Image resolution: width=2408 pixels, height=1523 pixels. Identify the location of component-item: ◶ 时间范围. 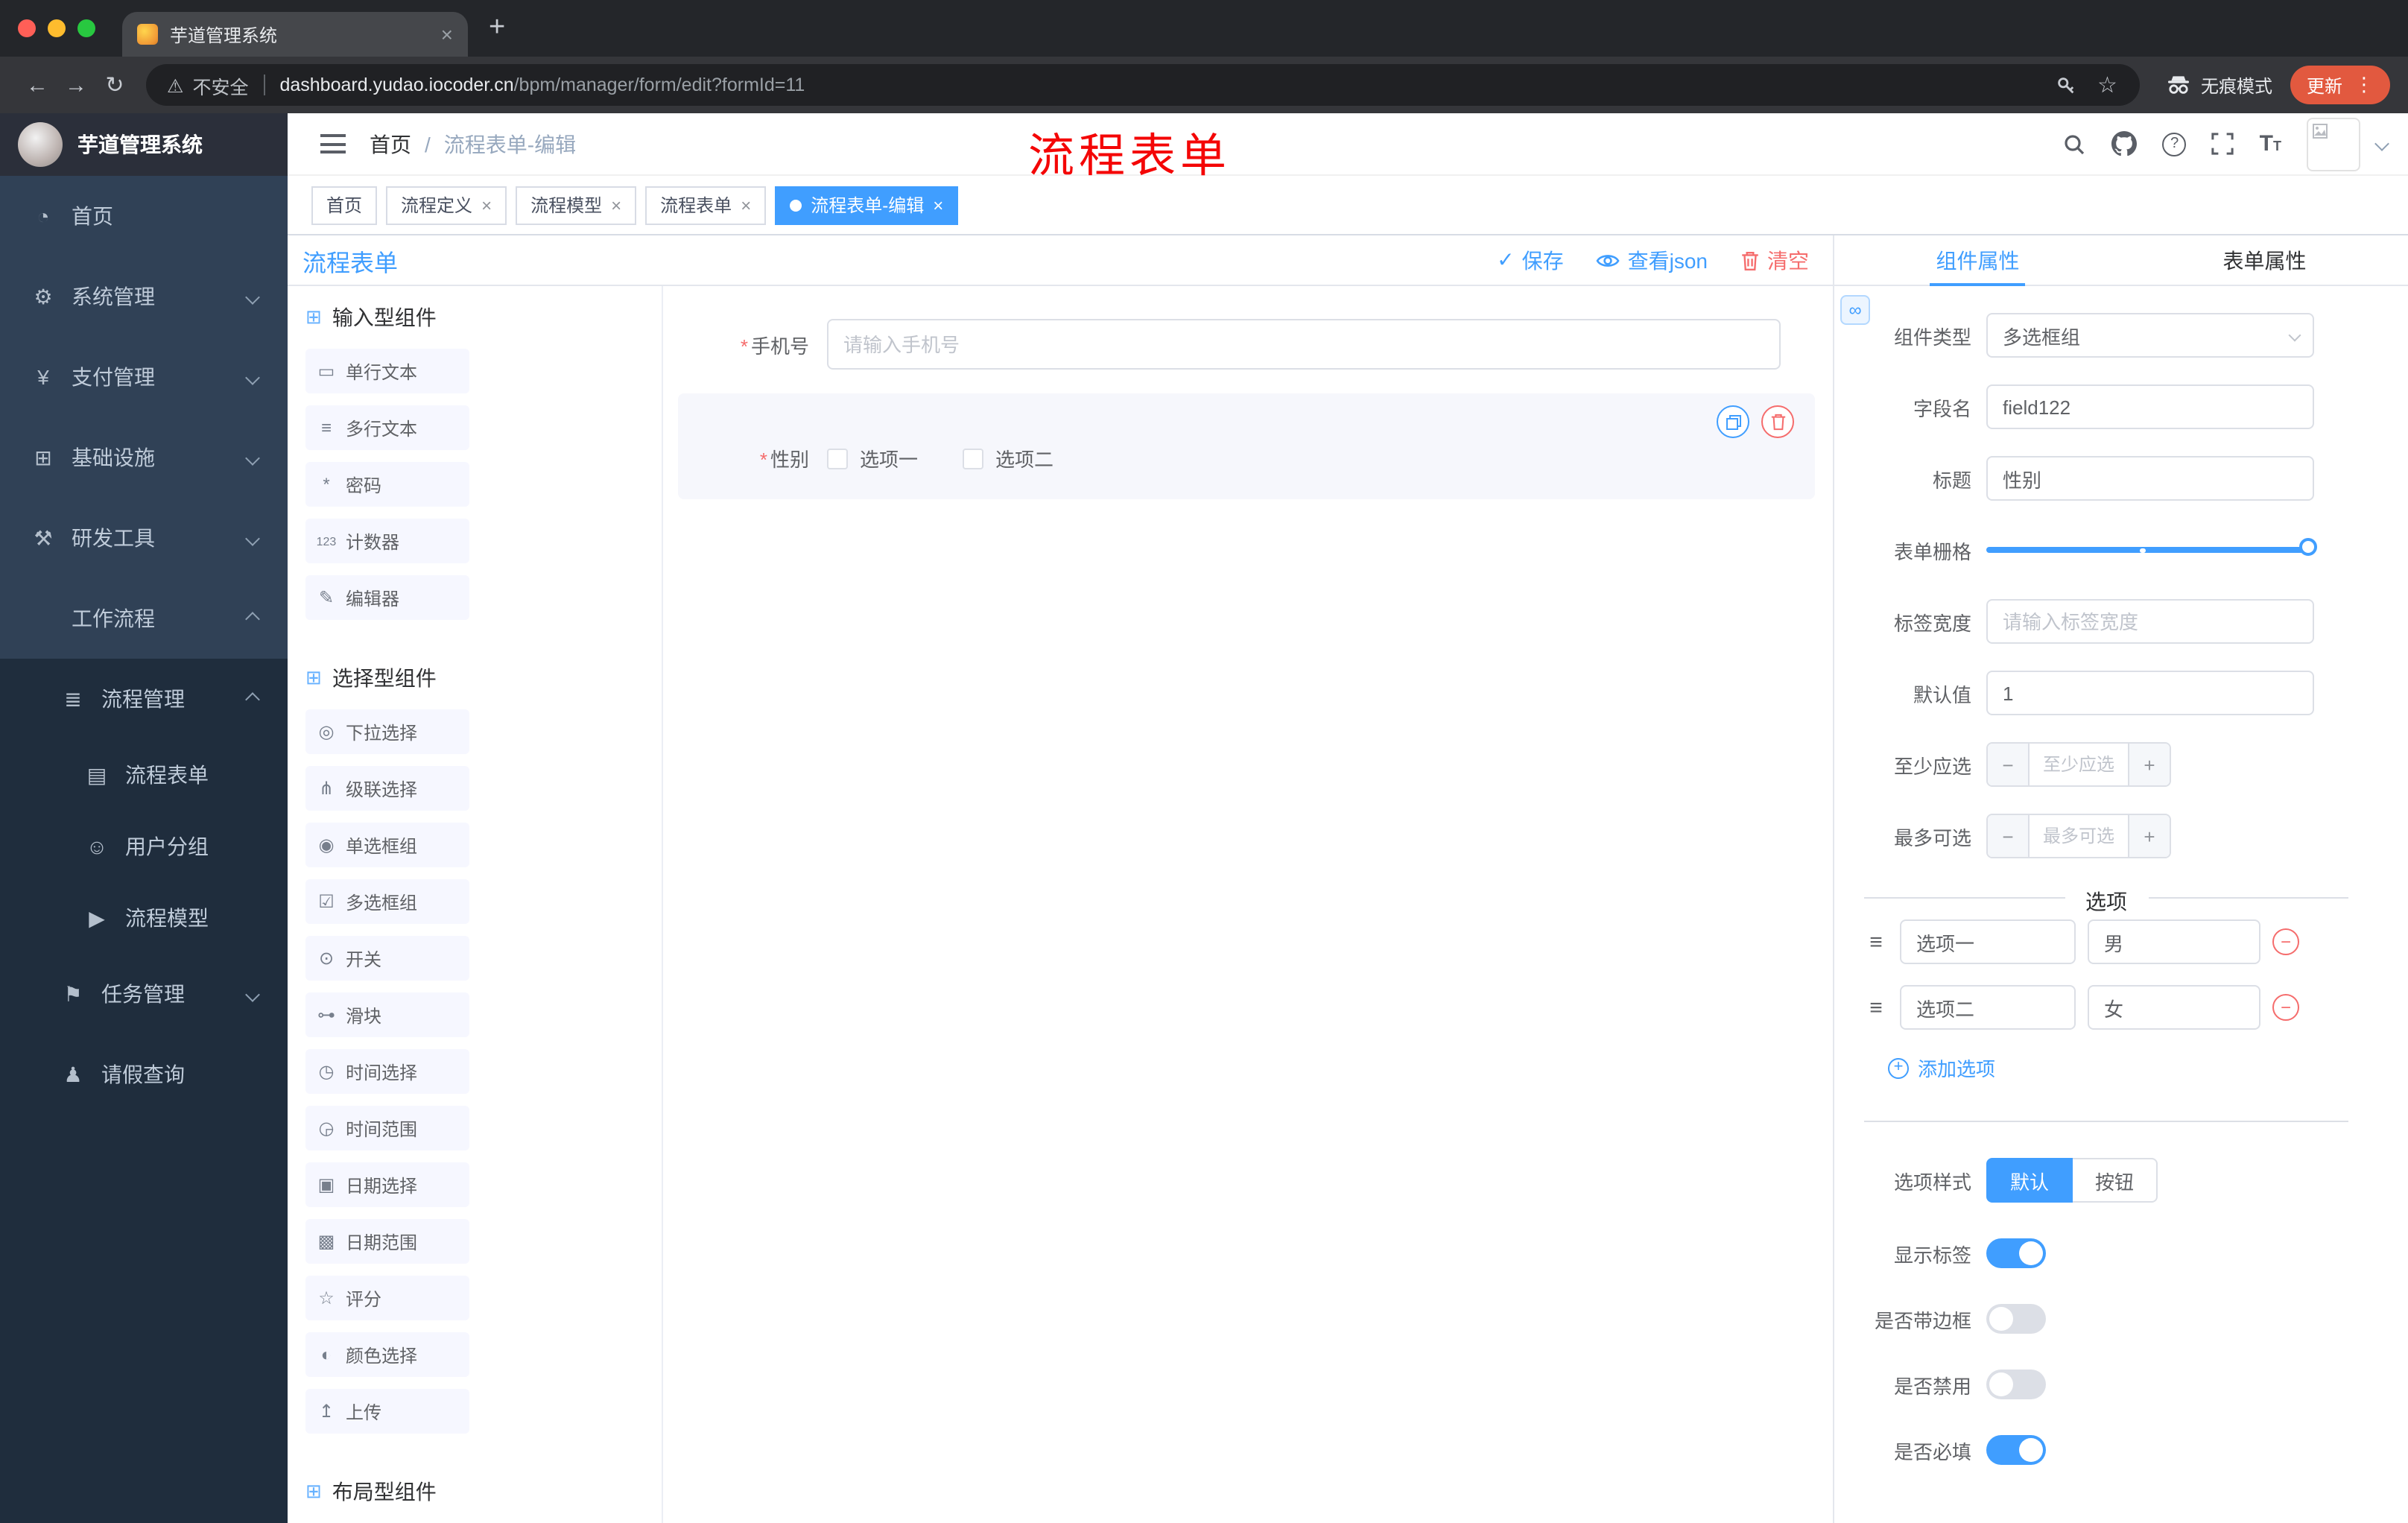
(387, 1128).